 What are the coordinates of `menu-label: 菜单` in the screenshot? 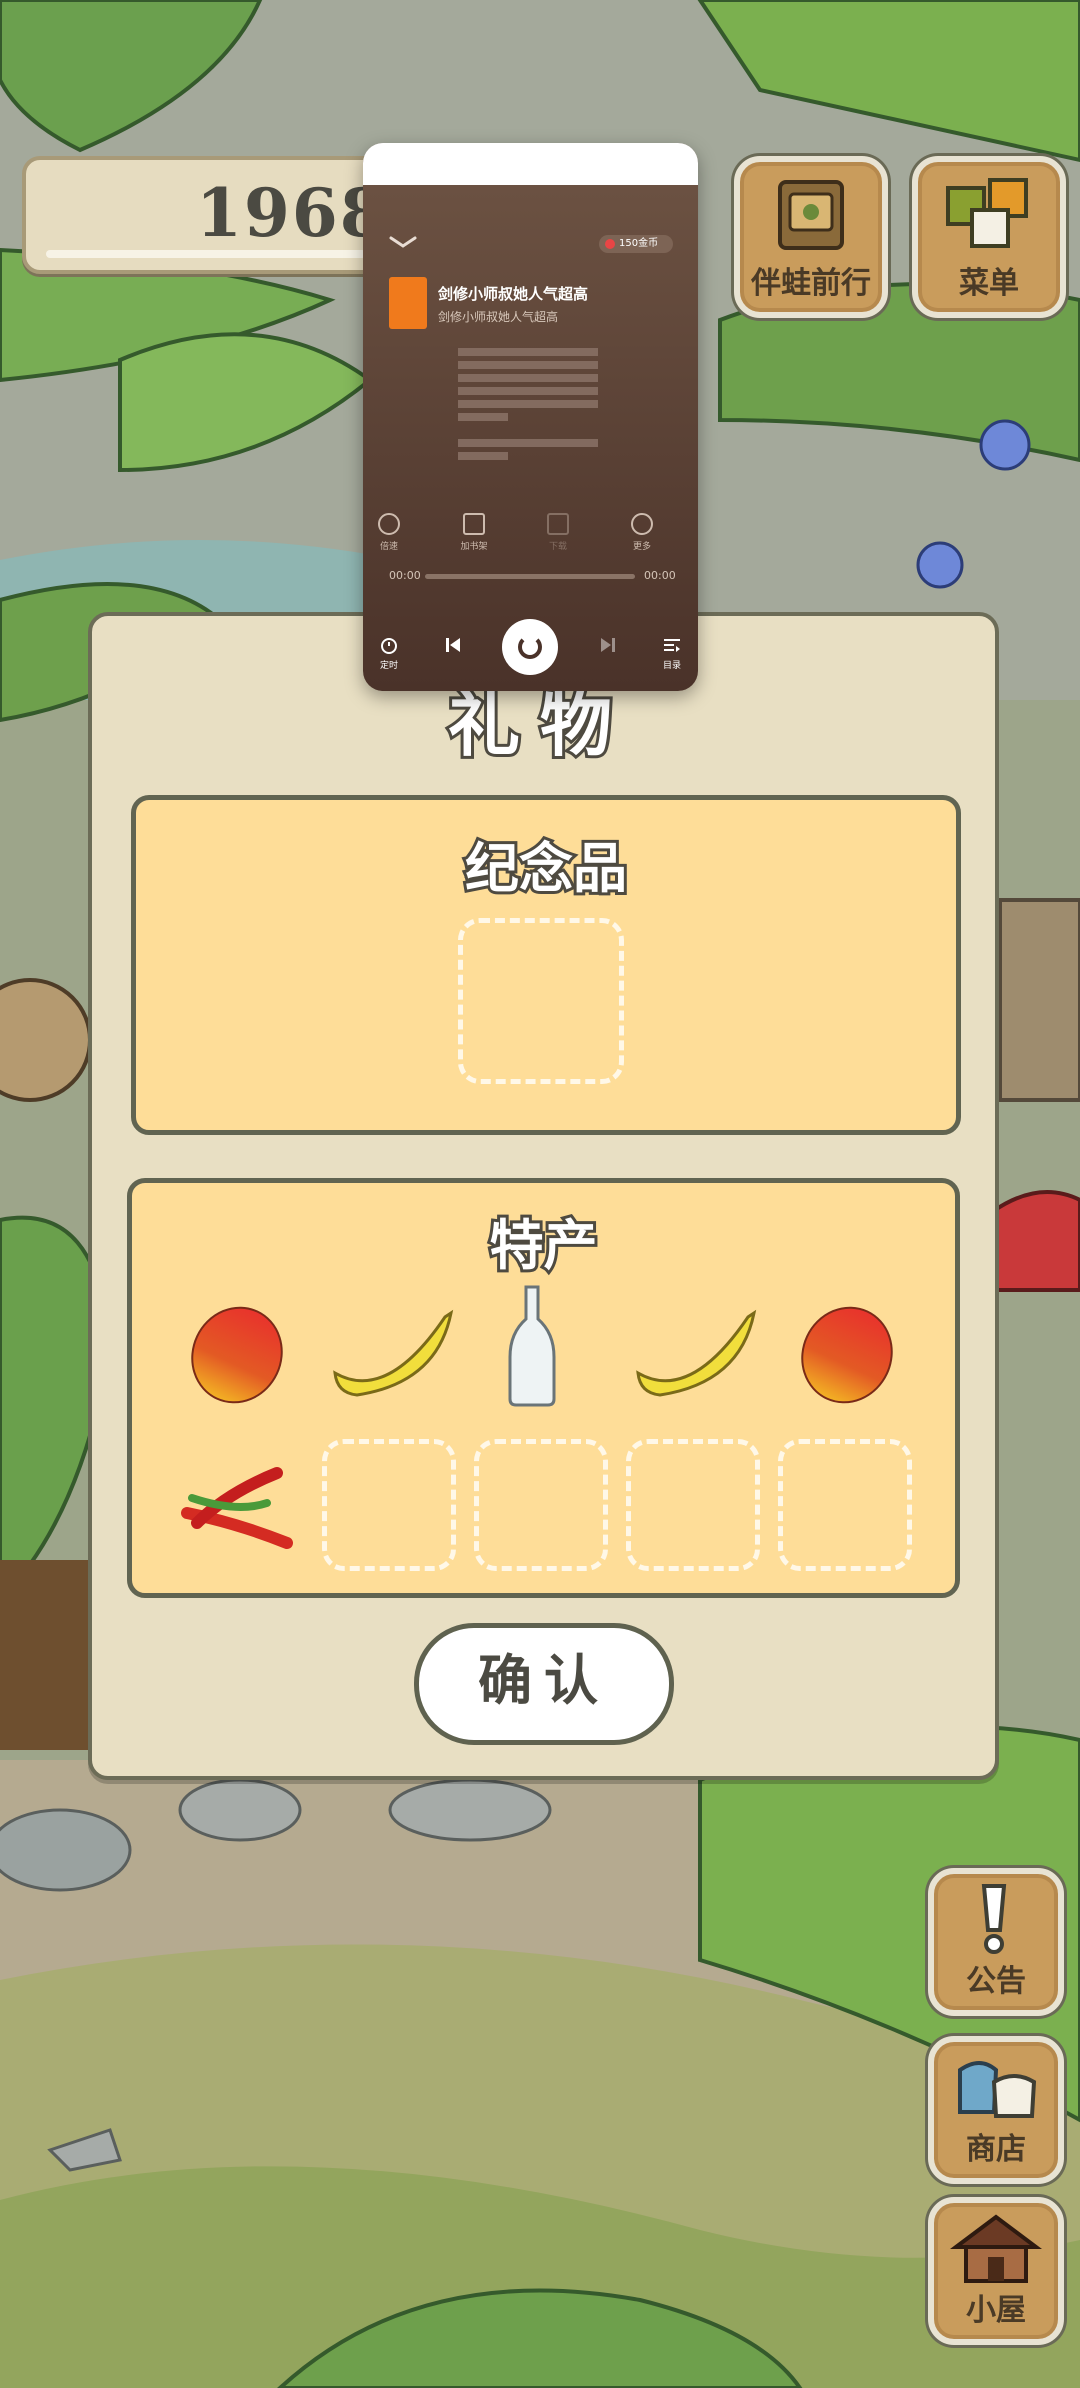 It's located at (989, 283).